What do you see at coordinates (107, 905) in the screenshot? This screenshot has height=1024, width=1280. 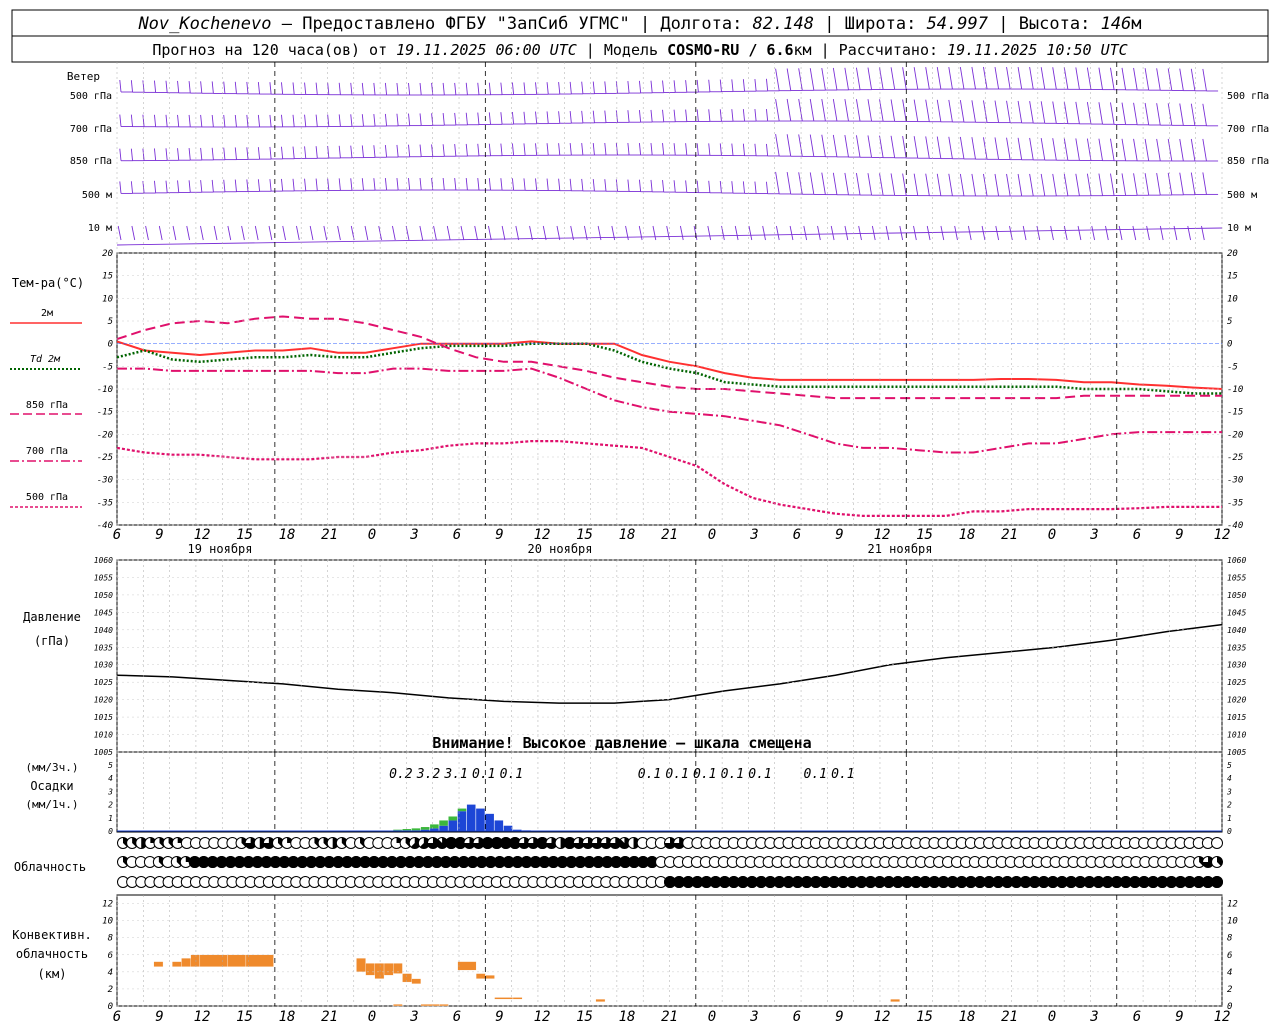 I see `conv-tick-left: 12` at bounding box center [107, 905].